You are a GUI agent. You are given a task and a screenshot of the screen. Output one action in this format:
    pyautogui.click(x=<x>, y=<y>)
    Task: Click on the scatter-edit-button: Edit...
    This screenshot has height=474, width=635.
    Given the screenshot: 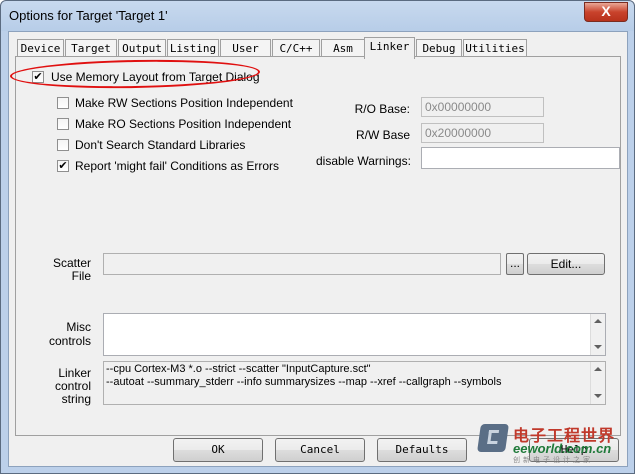 What is the action you would take?
    pyautogui.click(x=566, y=264)
    